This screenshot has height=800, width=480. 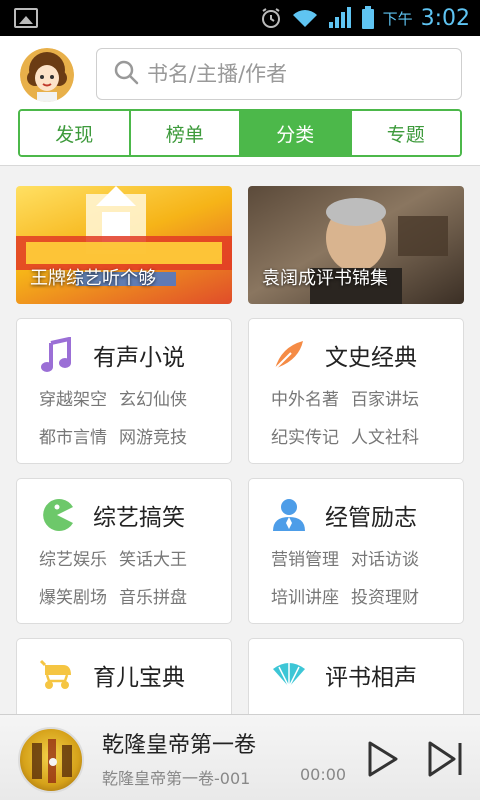 What do you see at coordinates (51, 760) in the screenshot?
I see `album-cover` at bounding box center [51, 760].